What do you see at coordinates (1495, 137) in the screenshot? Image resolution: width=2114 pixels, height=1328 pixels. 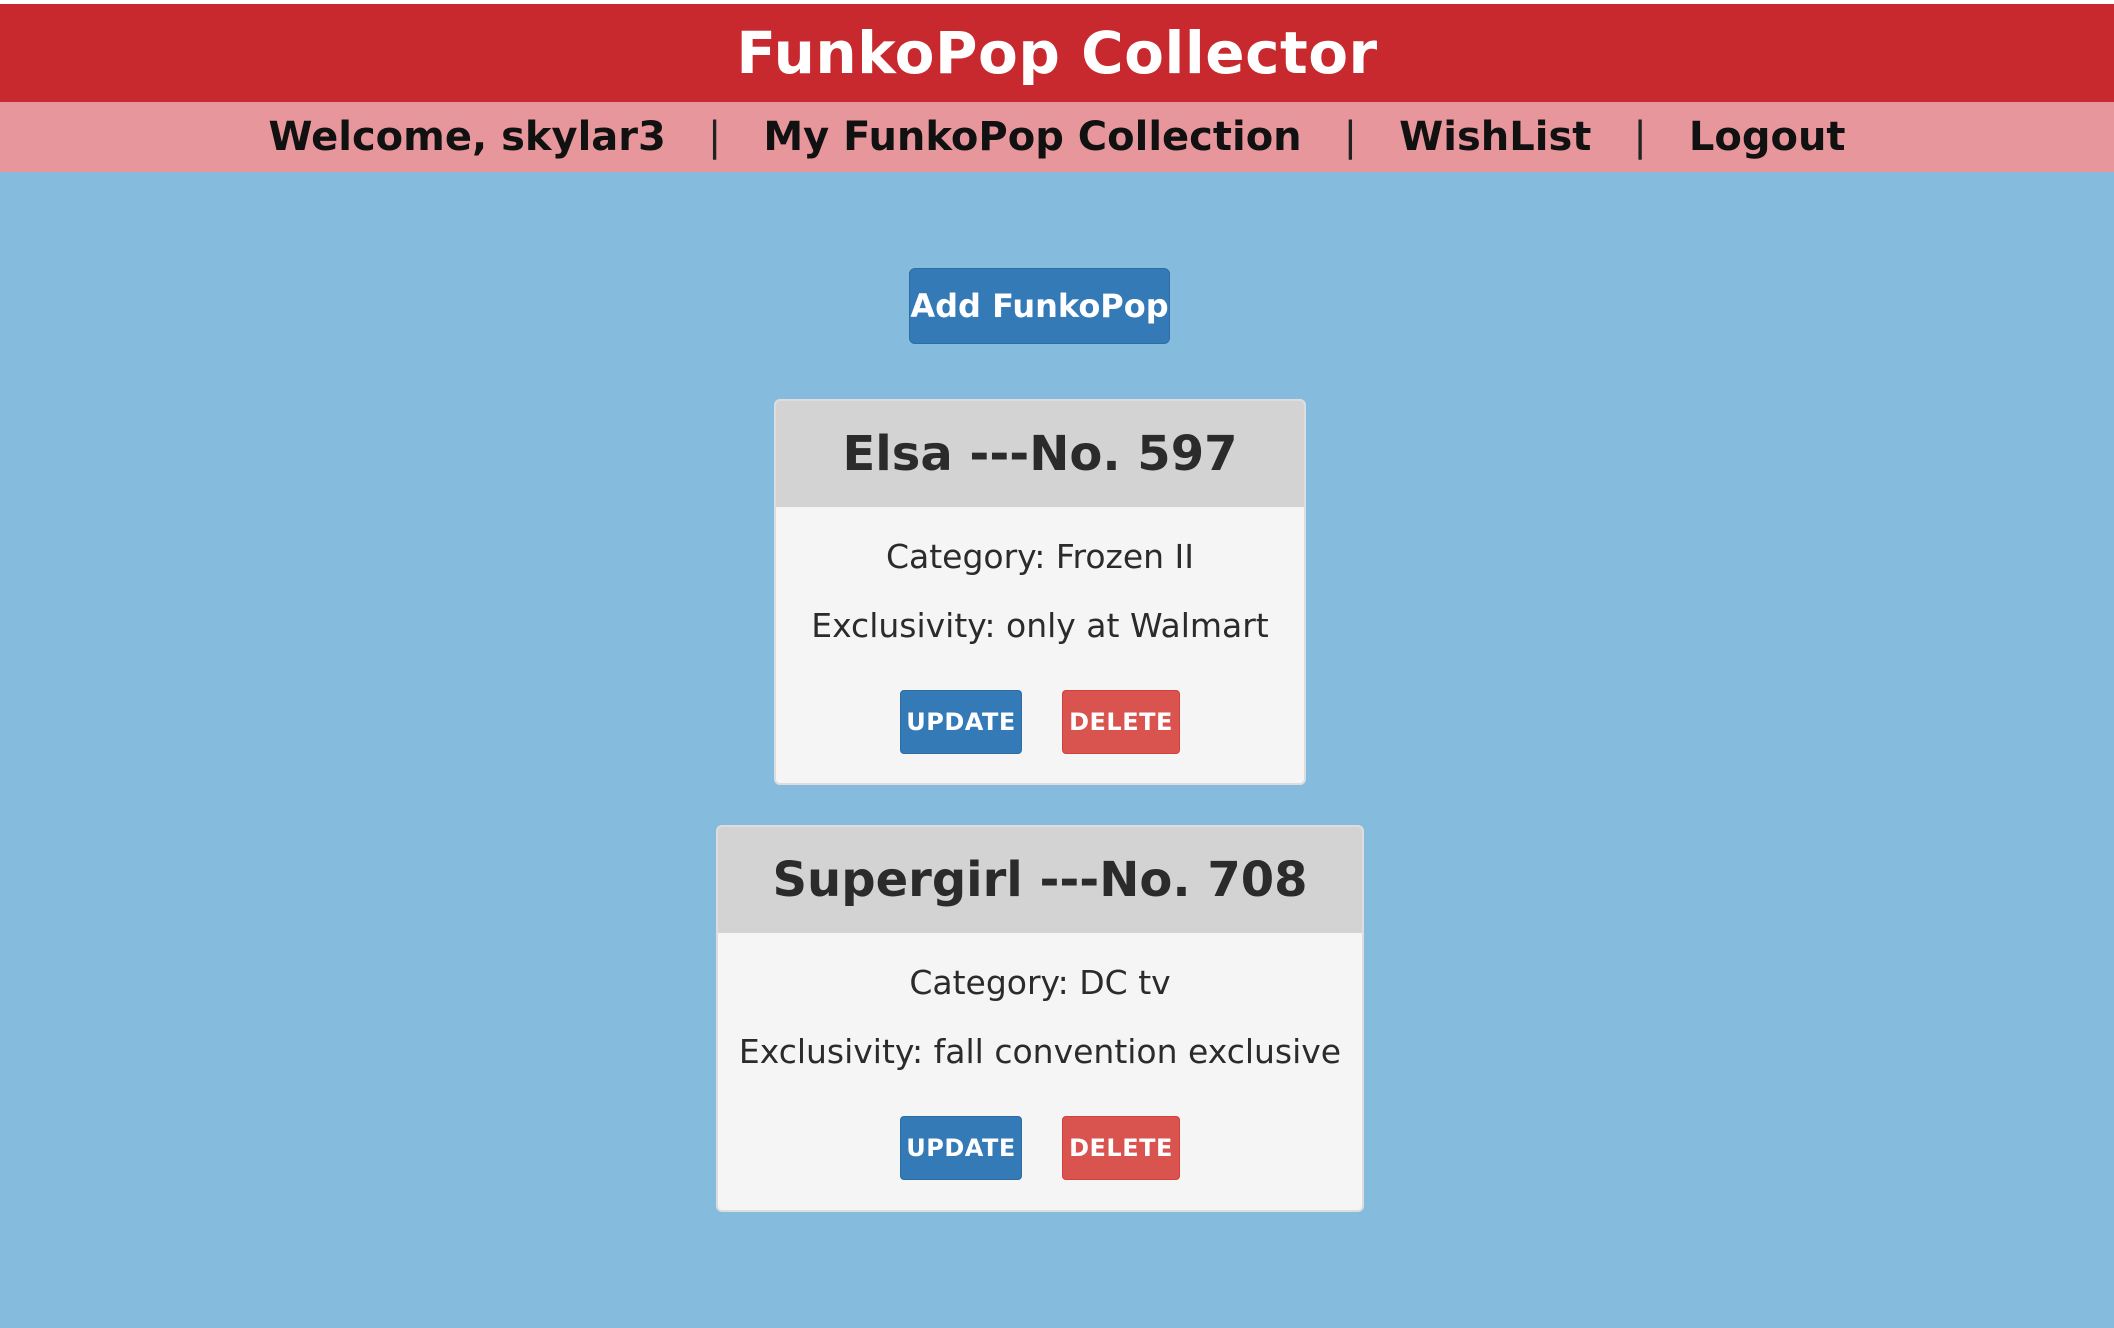 I see `nav-link-wishlist: WishList` at bounding box center [1495, 137].